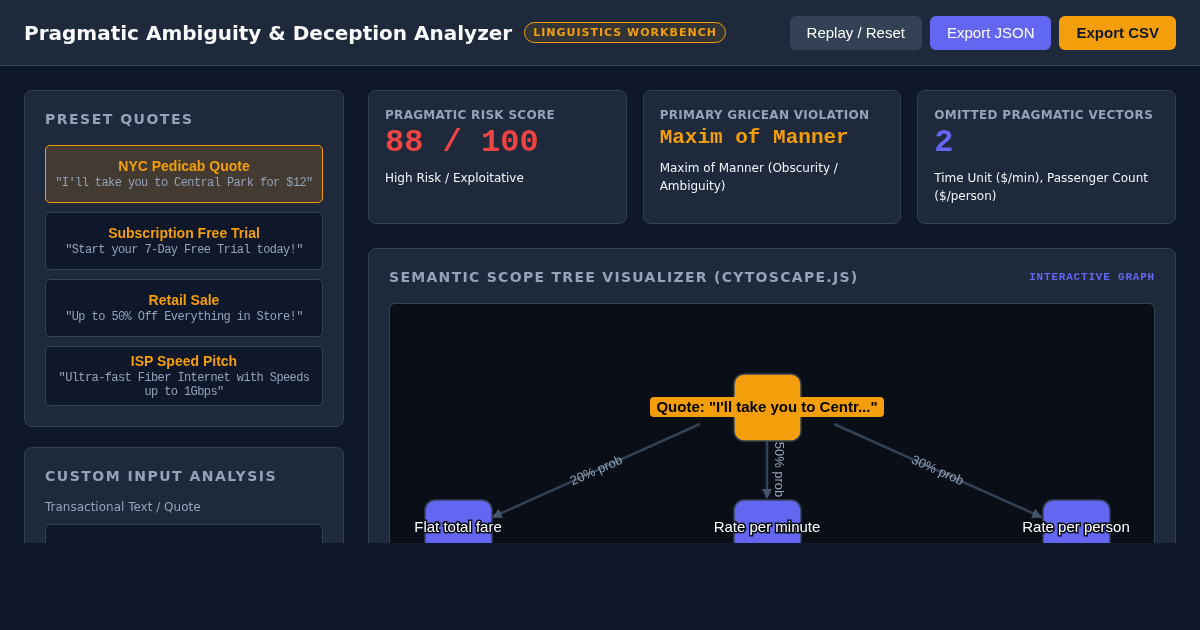 This screenshot has width=1200, height=630. Describe the element at coordinates (184, 233) in the screenshot. I see `preset-title: Subscription Free Trial` at that location.